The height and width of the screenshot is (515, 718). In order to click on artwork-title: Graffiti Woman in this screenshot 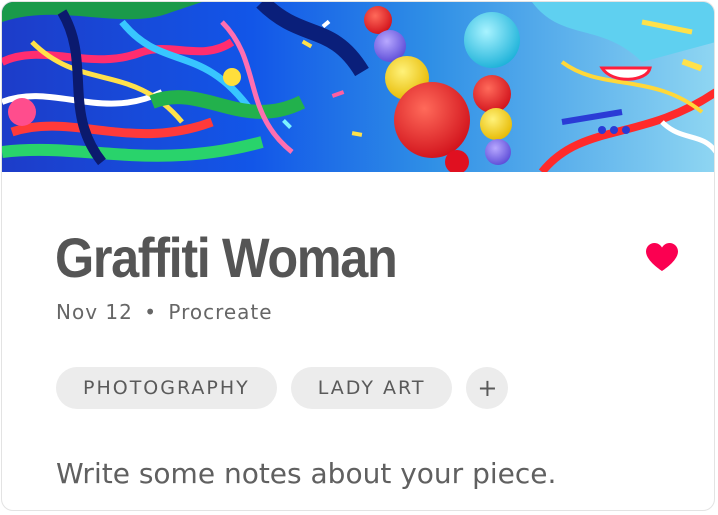, I will do `click(226, 258)`.